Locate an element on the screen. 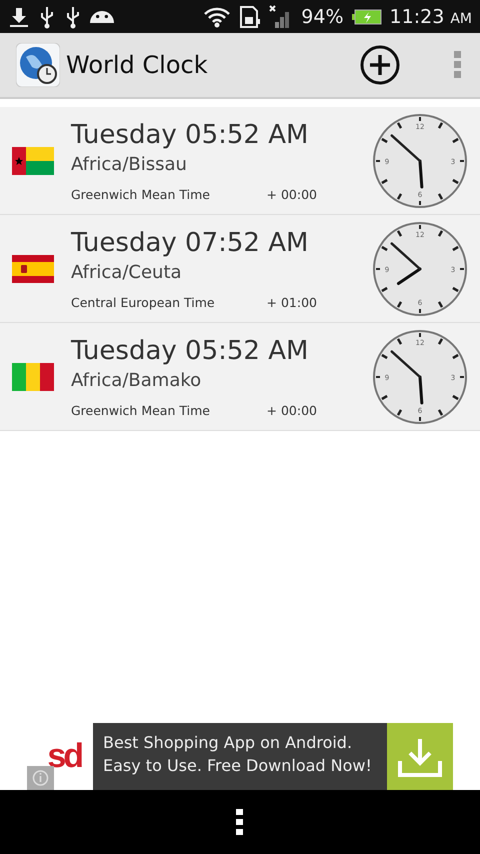 This screenshot has height=854, width=480. utc-offset: + 01:00 is located at coordinates (291, 302).